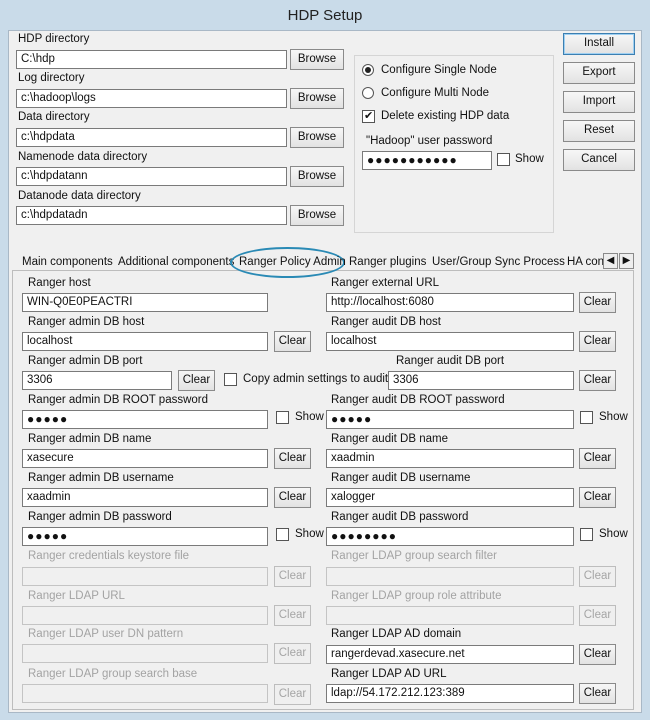 The image size is (650, 720). Describe the element at coordinates (85, 361) in the screenshot. I see `admin-db-port-label: Ranger admin DB port` at that location.